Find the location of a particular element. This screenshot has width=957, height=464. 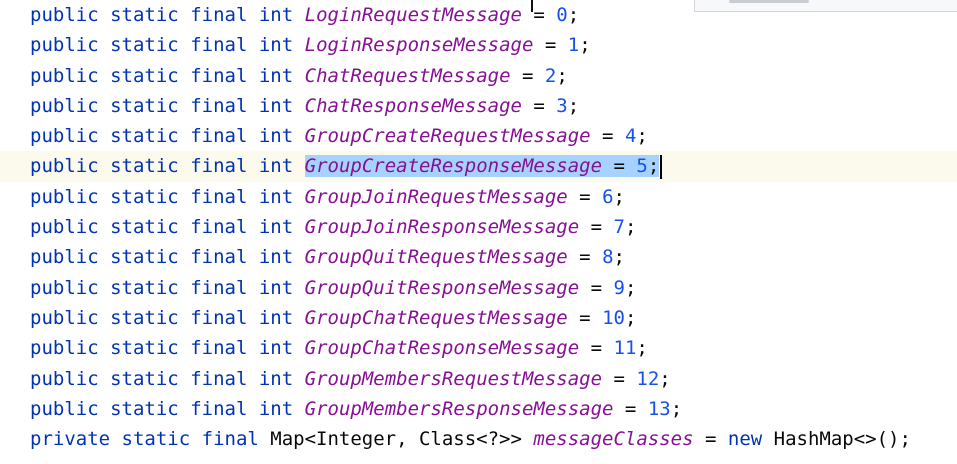

field-value: 1 is located at coordinates (573, 45).